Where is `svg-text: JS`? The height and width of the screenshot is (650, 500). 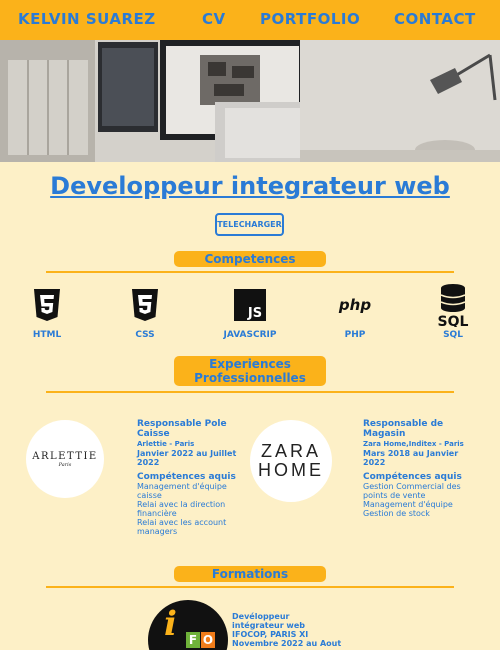
svg-text: JS is located at coordinates (254, 313).